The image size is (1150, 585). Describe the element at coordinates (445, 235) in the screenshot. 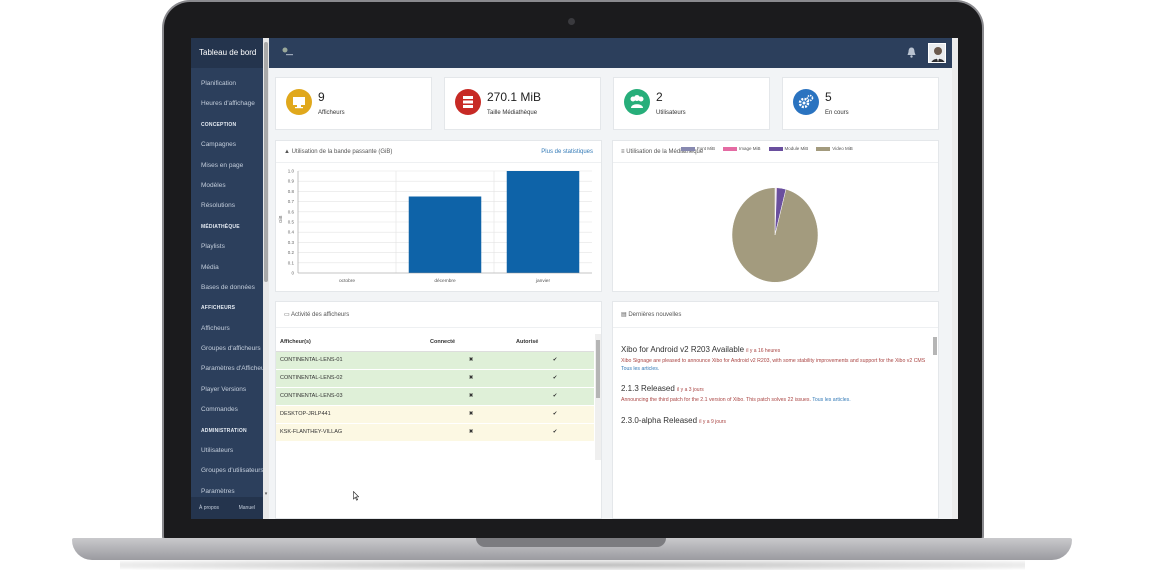

I see `bar-décembre` at that location.